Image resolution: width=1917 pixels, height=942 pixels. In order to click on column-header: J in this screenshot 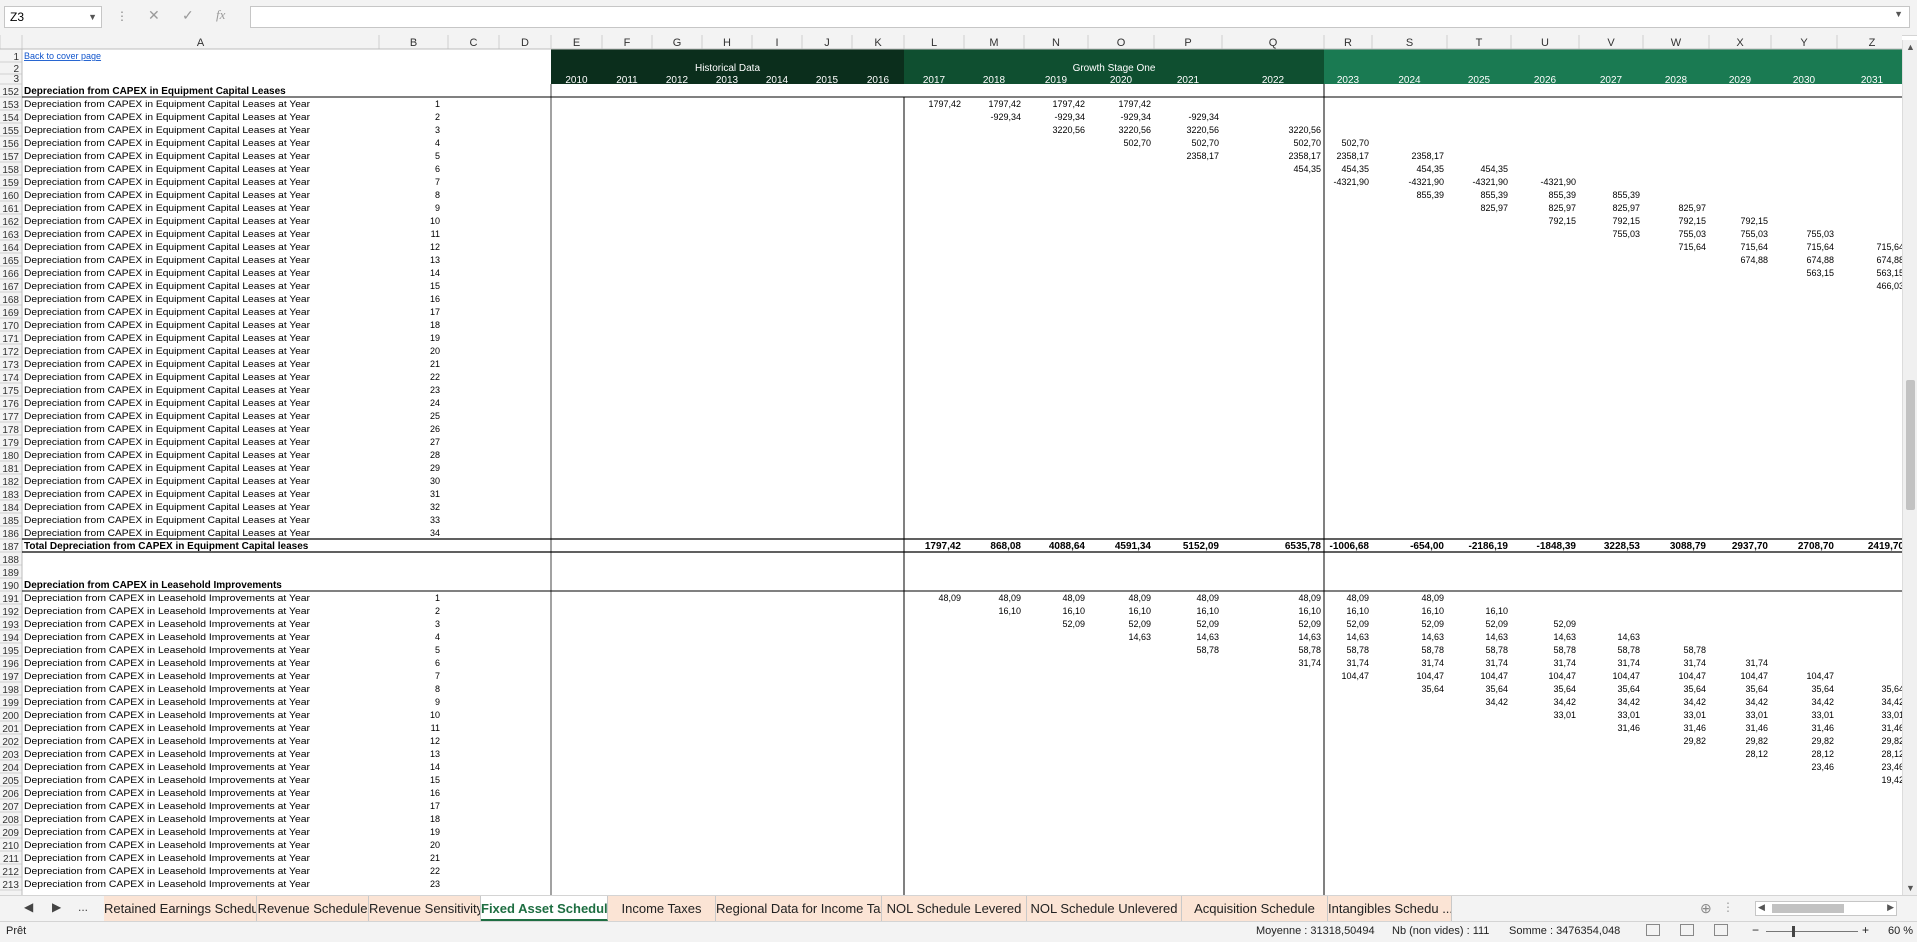, I will do `click(827, 43)`.